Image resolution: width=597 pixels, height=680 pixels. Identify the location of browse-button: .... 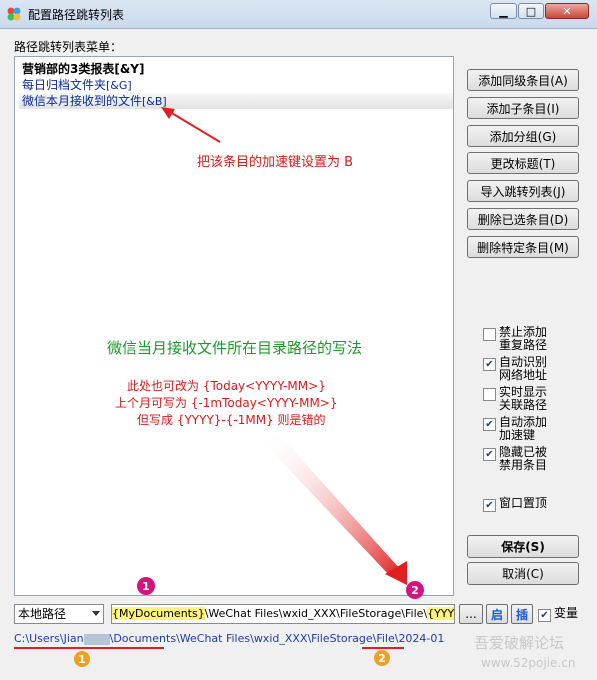
(471, 614).